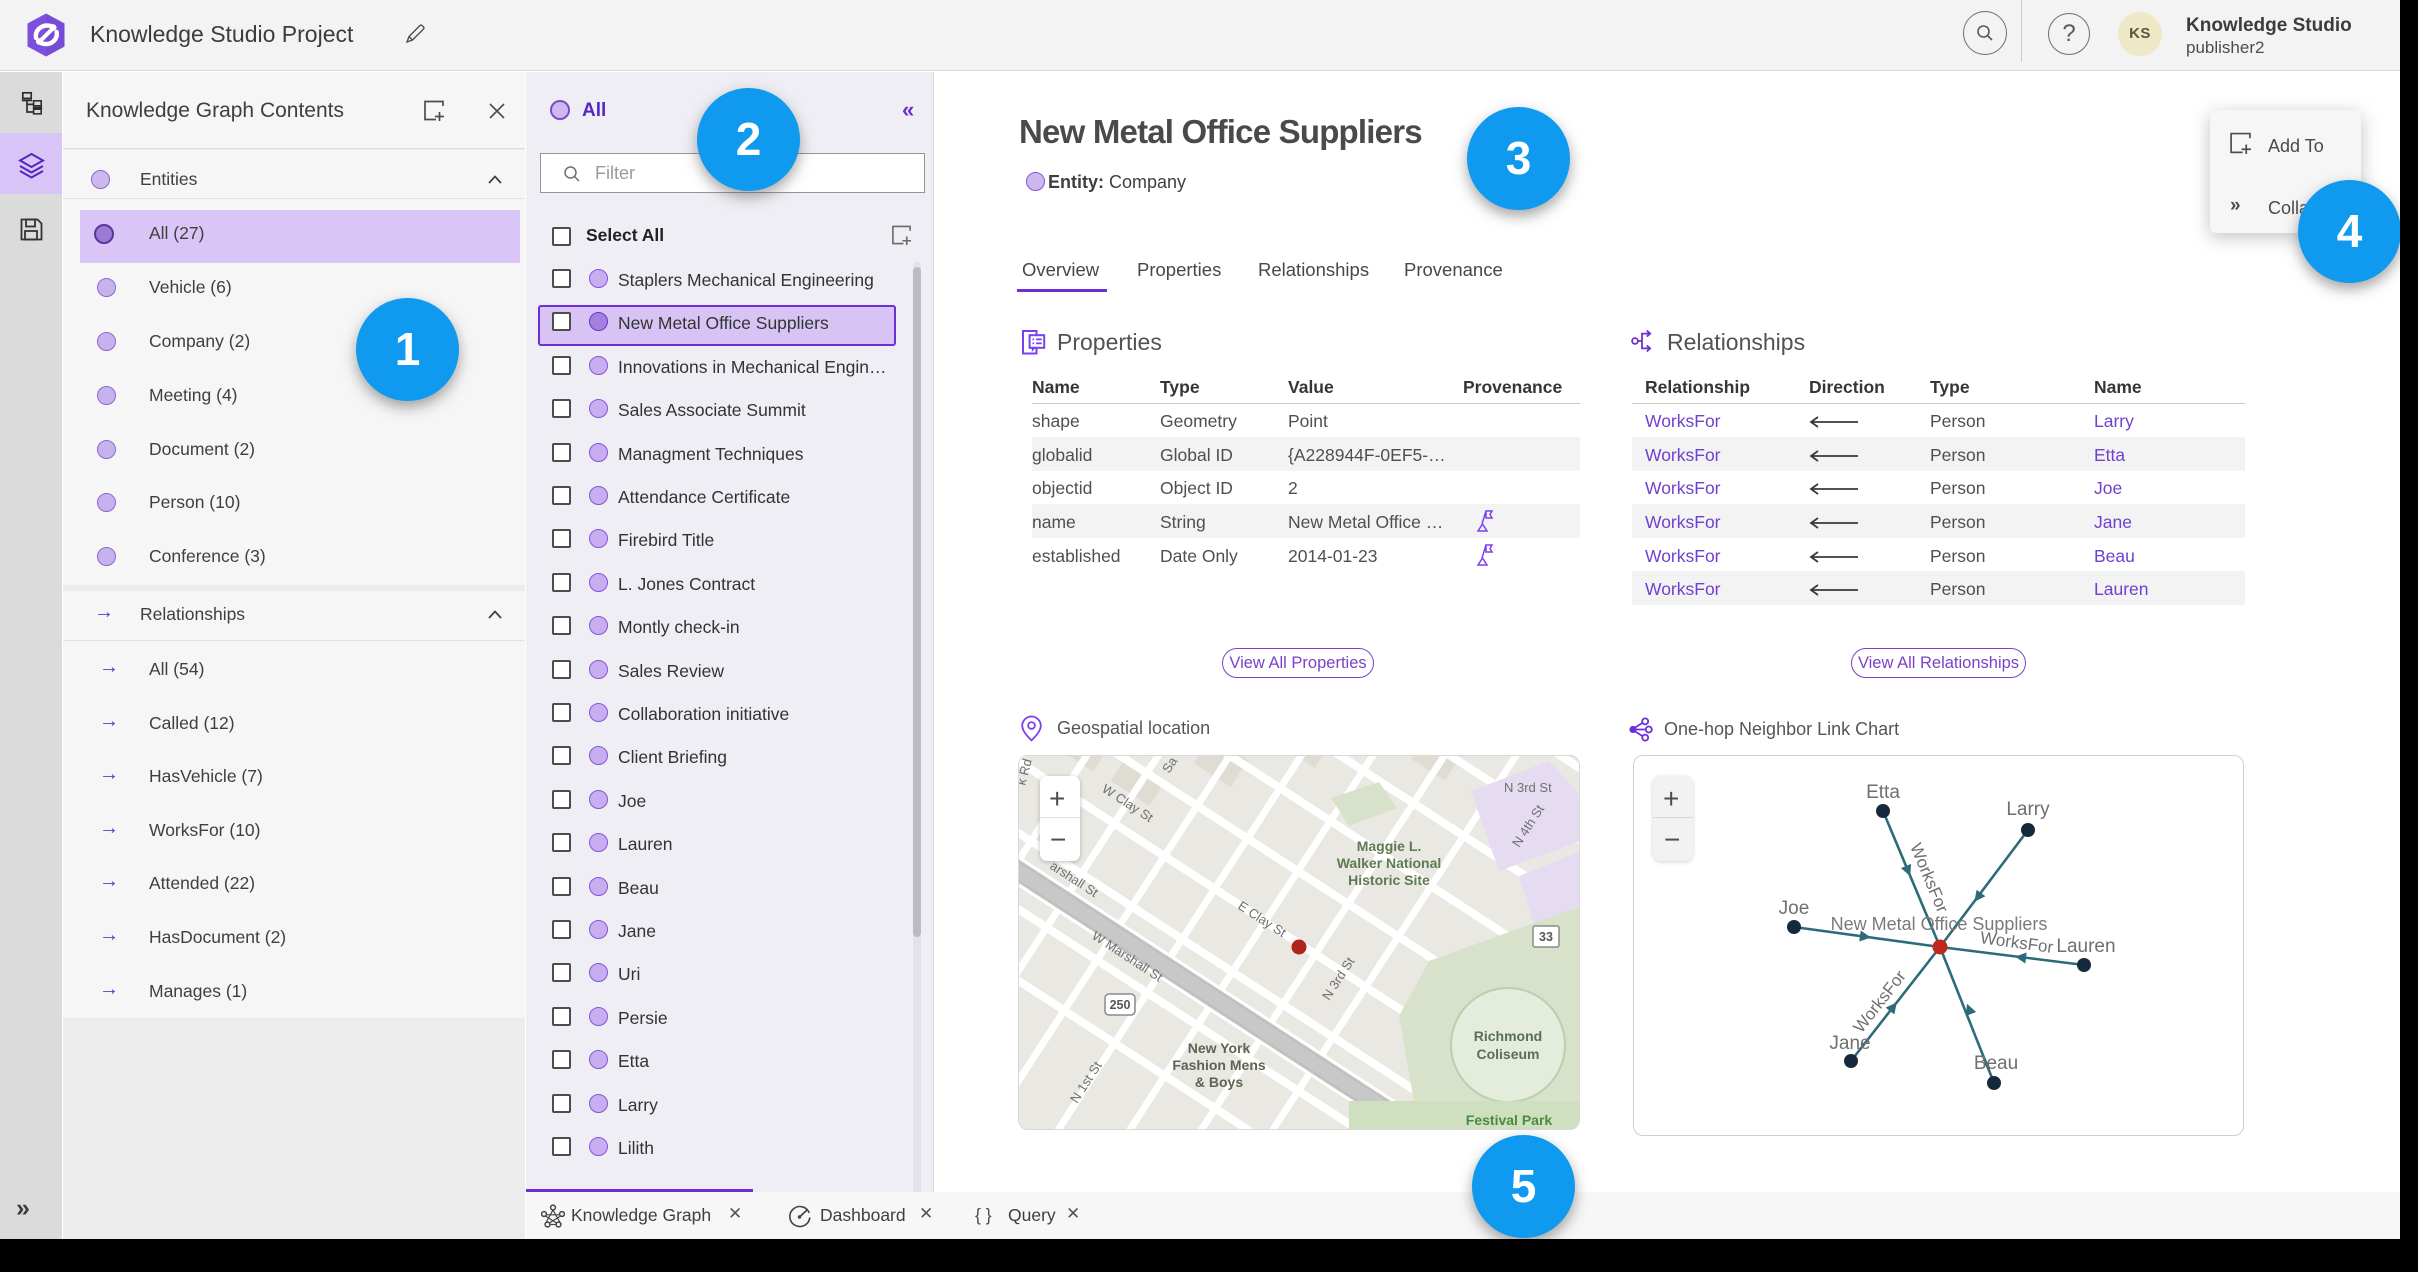 Image resolution: width=2418 pixels, height=1272 pixels. I want to click on svg-text: Walker National, so click(1389, 863).